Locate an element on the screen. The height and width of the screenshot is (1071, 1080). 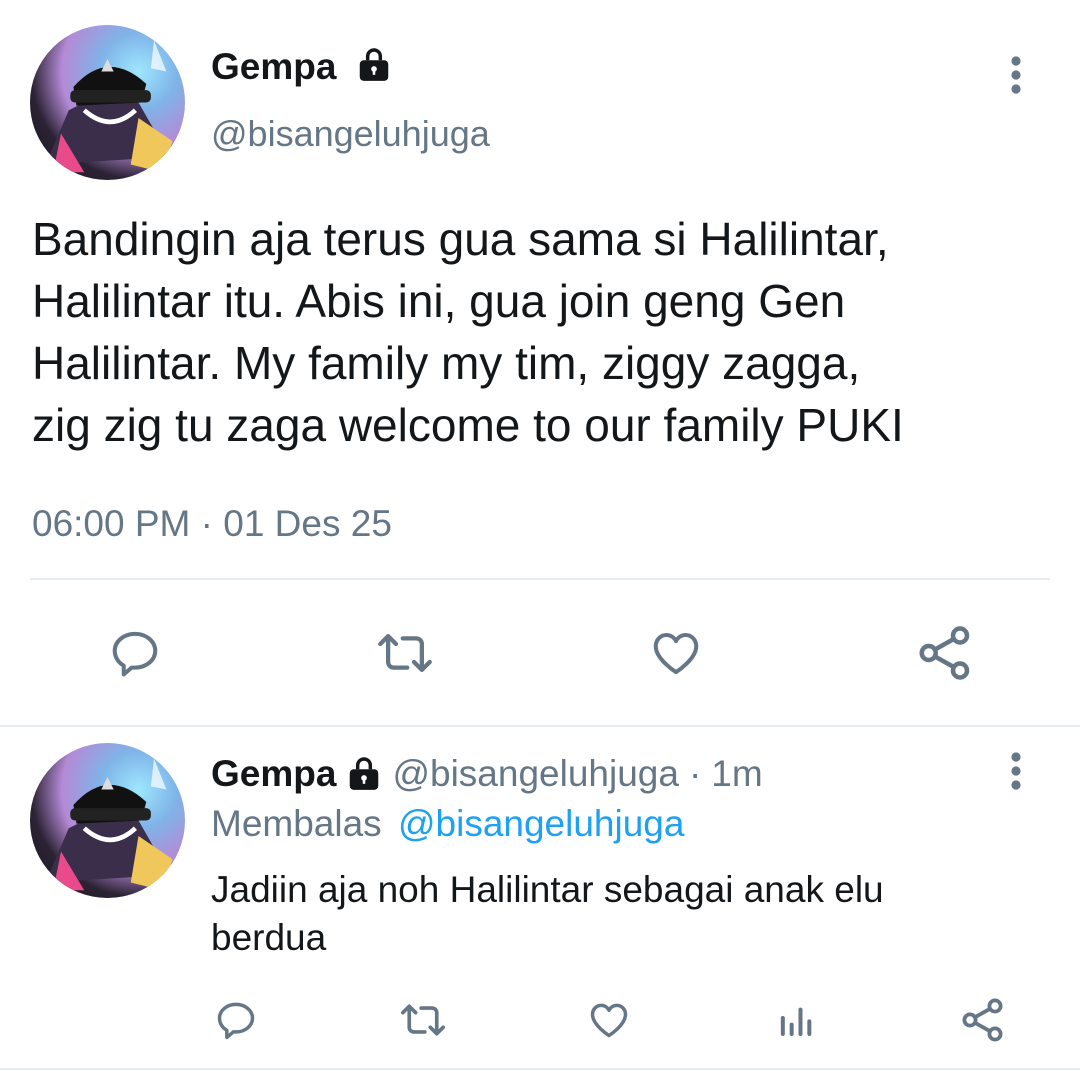
tweet-timestamp: 06:00 PM · 01 Des 25 is located at coordinates (212, 524).